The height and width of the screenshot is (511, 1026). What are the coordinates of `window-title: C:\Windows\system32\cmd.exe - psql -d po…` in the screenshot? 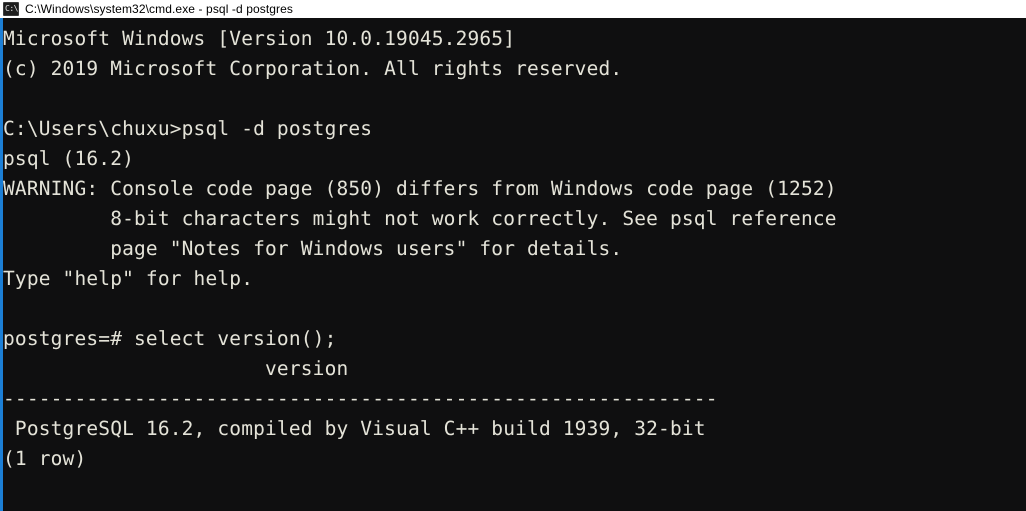 It's located at (159, 8).